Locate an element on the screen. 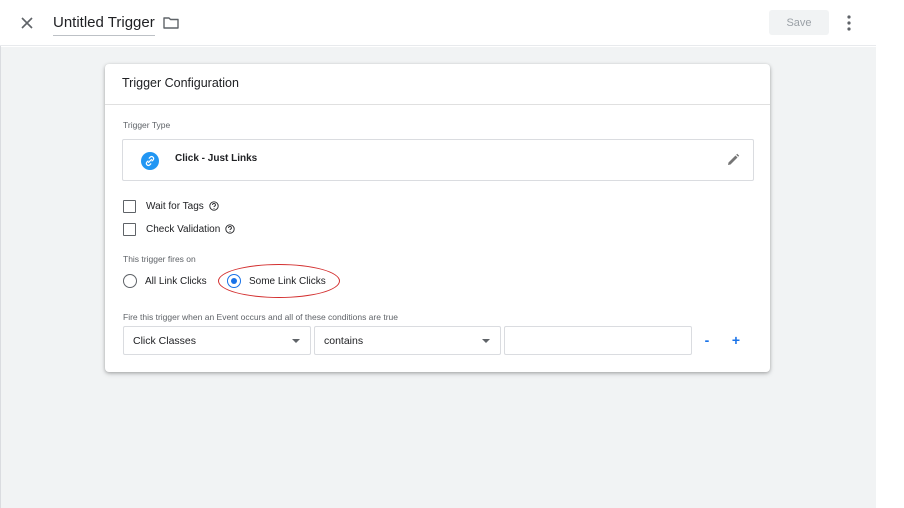 The image size is (904, 508). wait-for-tags-option: Wait for Tags is located at coordinates (171, 206).